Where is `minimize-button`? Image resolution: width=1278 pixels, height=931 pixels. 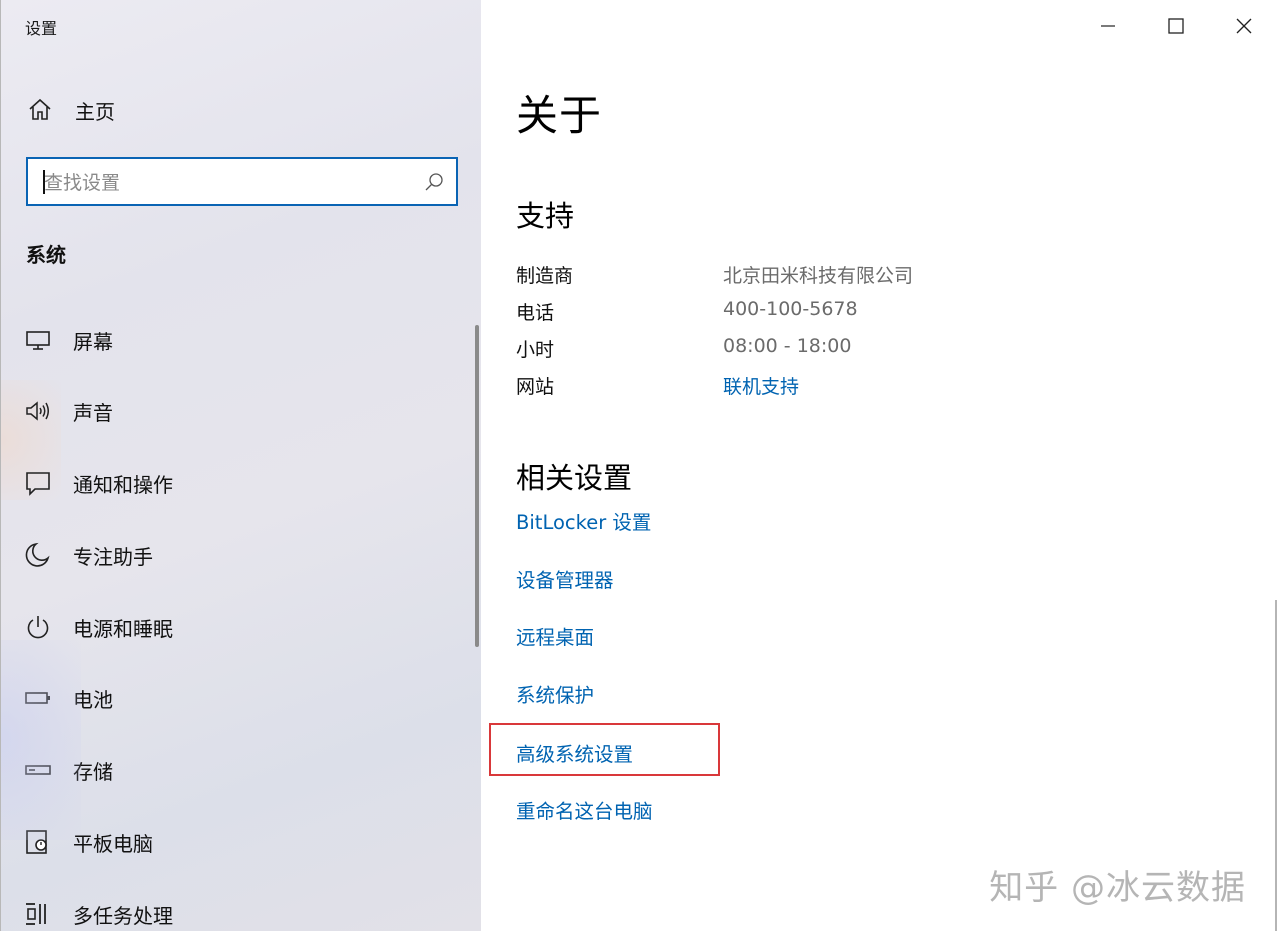 minimize-button is located at coordinates (1108, 26).